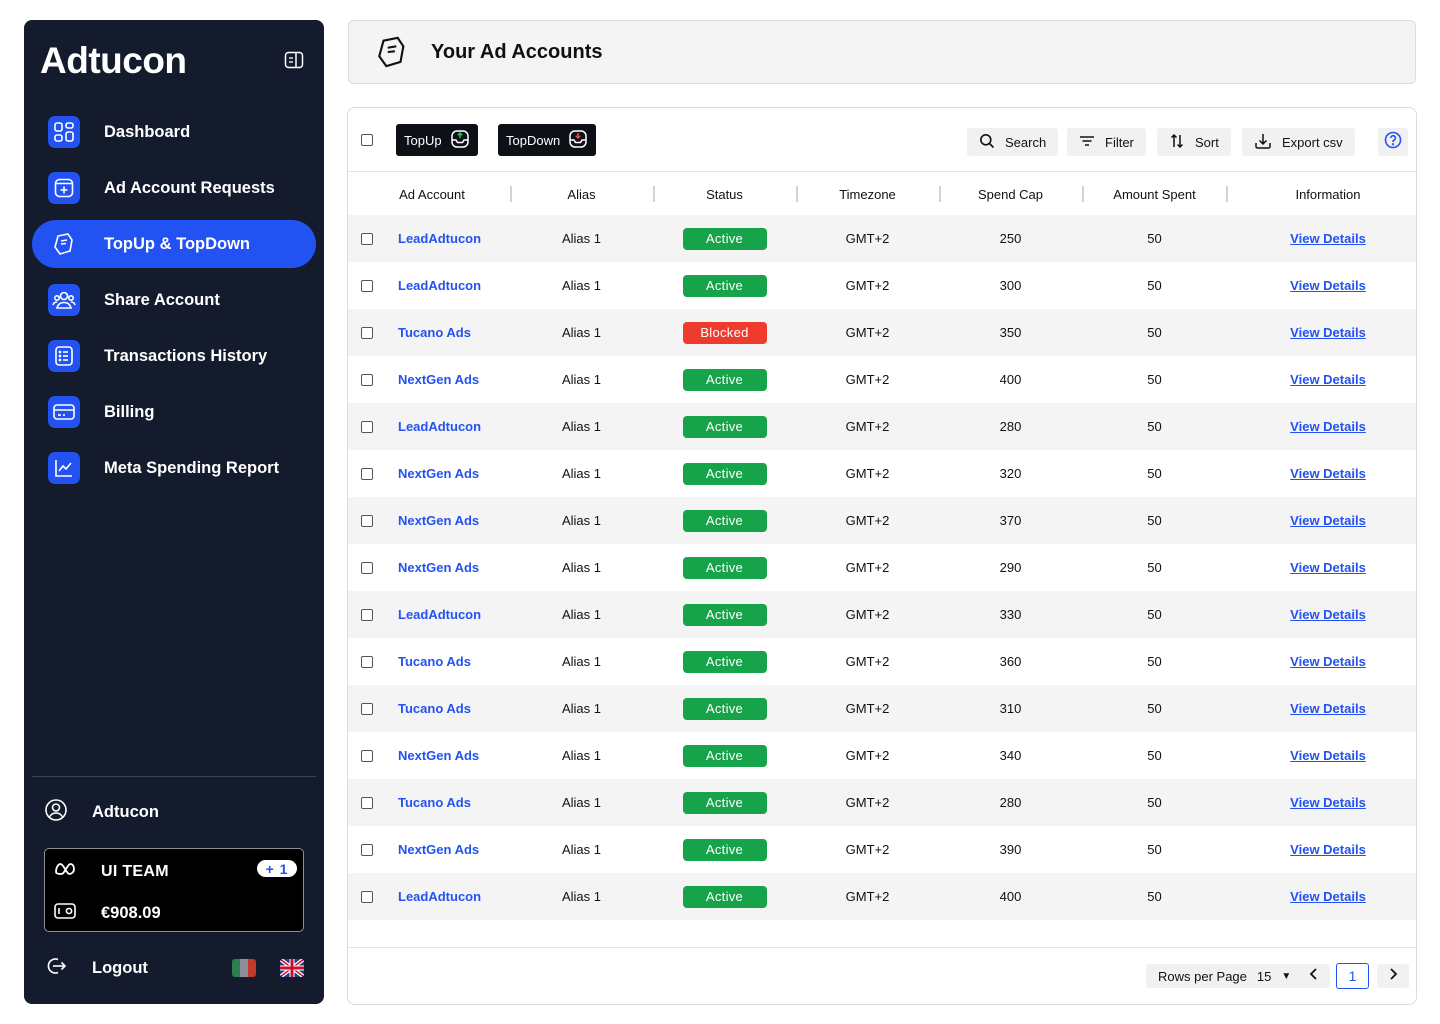 The height and width of the screenshot is (1024, 1440). What do you see at coordinates (1010, 285) in the screenshot?
I see `spend-cap-cell: 300` at bounding box center [1010, 285].